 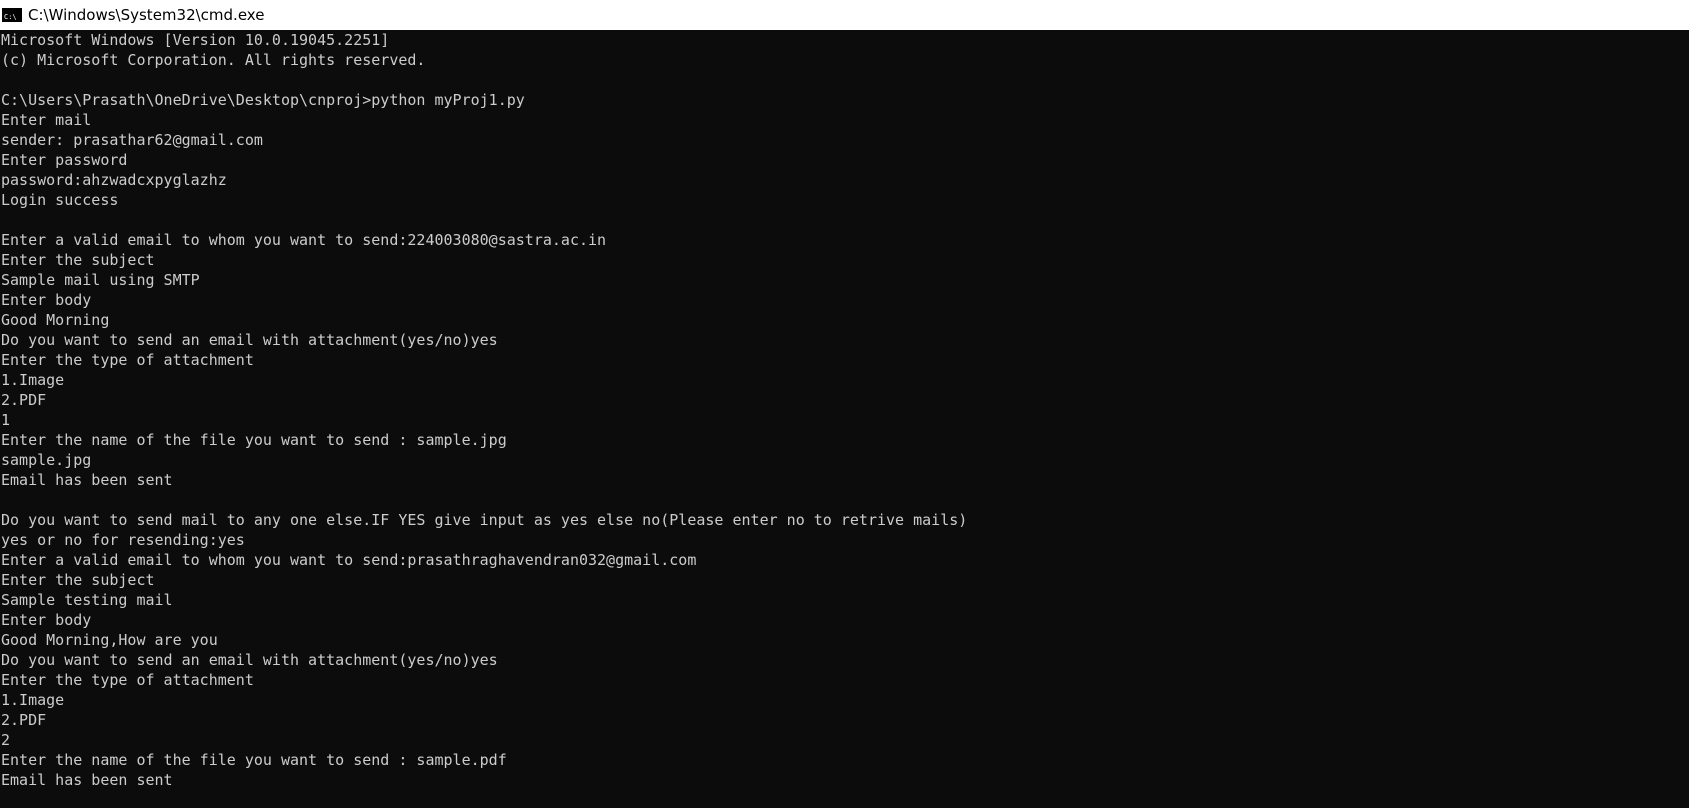 What do you see at coordinates (60, 200) in the screenshot?
I see `console-line: Login success` at bounding box center [60, 200].